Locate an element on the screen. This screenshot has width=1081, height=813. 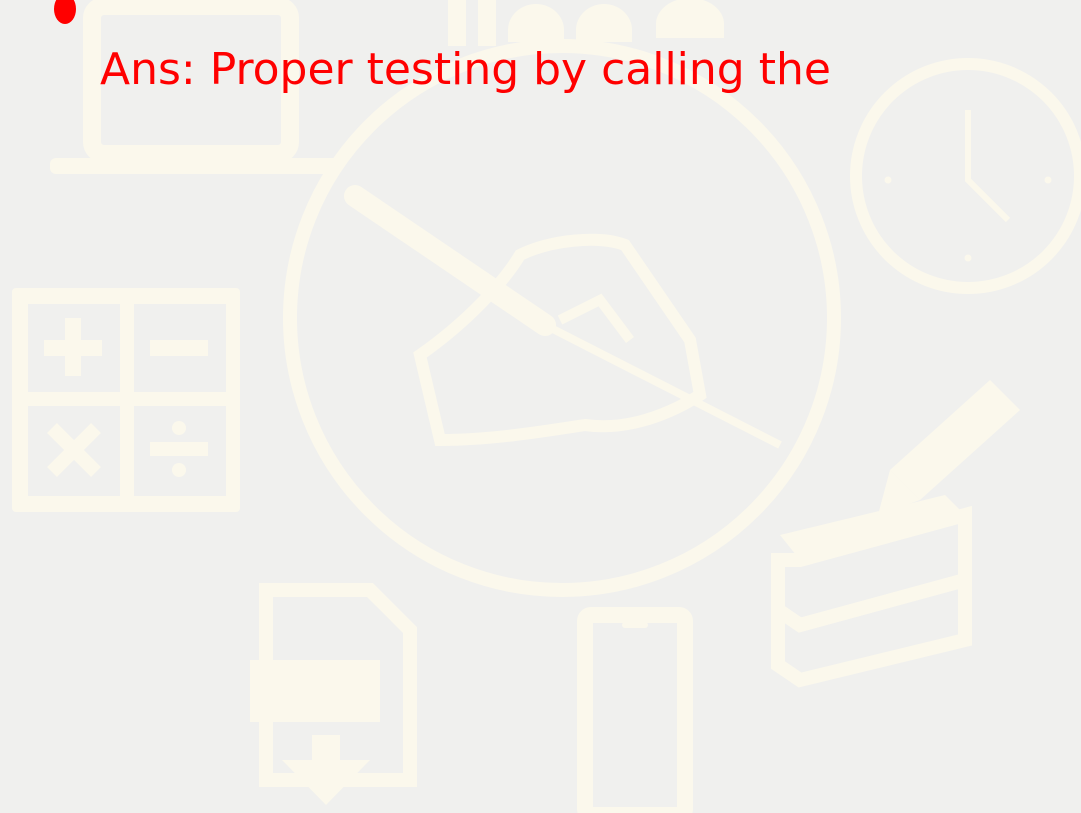
smartphone-icon is located at coordinates (635, 710).